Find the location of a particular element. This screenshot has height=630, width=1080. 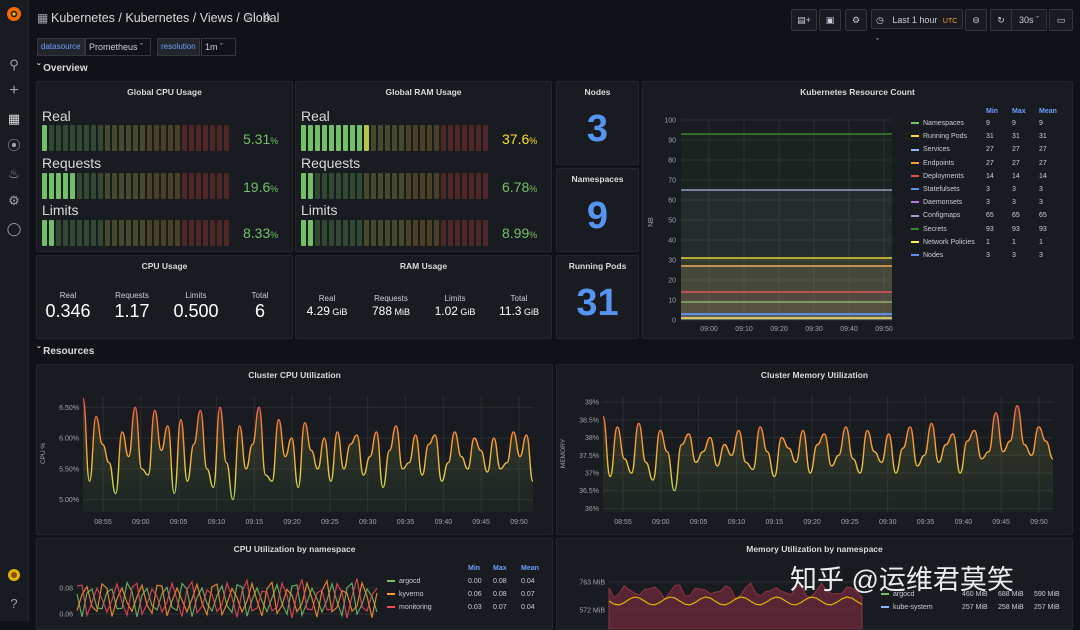

user-avatar-icon is located at coordinates (14, 576).